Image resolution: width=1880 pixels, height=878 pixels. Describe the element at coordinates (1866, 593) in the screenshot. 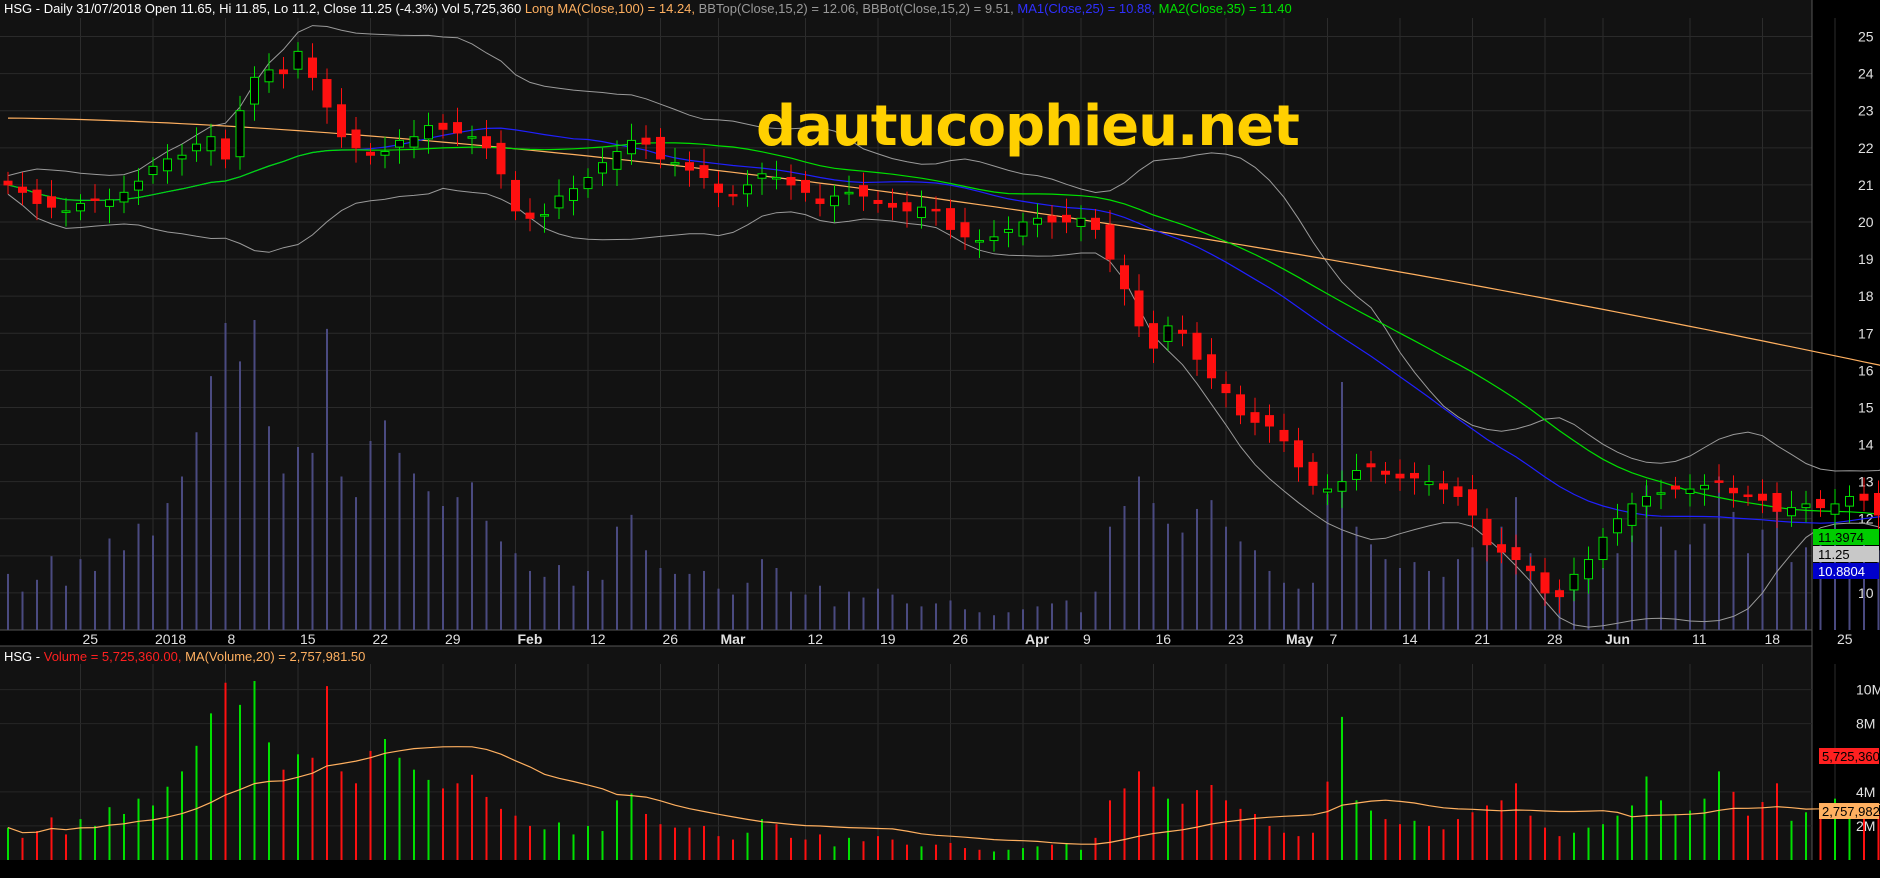

I see `y-tick-label: 10` at that location.